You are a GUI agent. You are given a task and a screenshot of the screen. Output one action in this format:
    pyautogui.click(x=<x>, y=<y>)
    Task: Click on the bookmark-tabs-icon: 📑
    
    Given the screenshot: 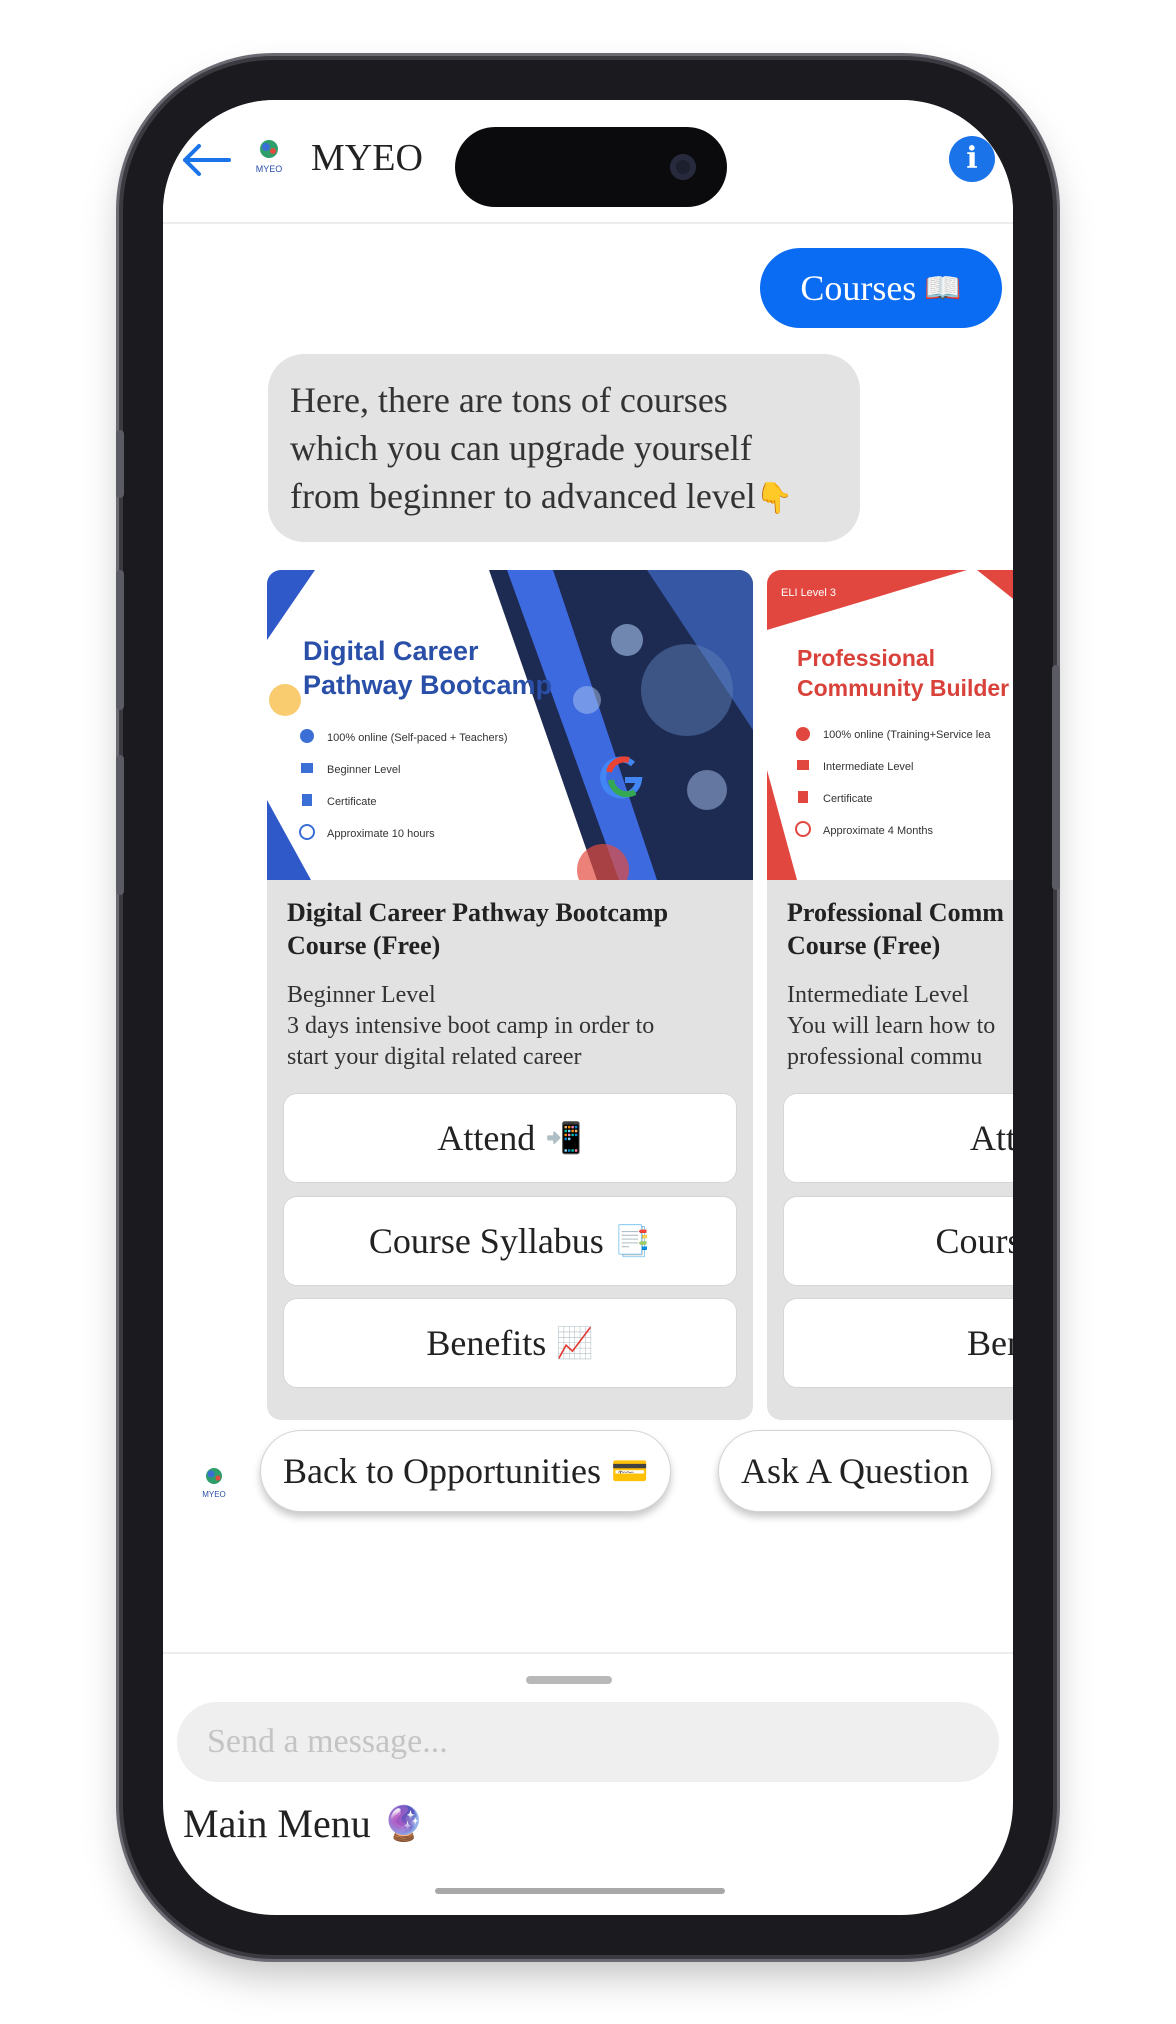 What is the action you would take?
    pyautogui.click(x=632, y=1241)
    